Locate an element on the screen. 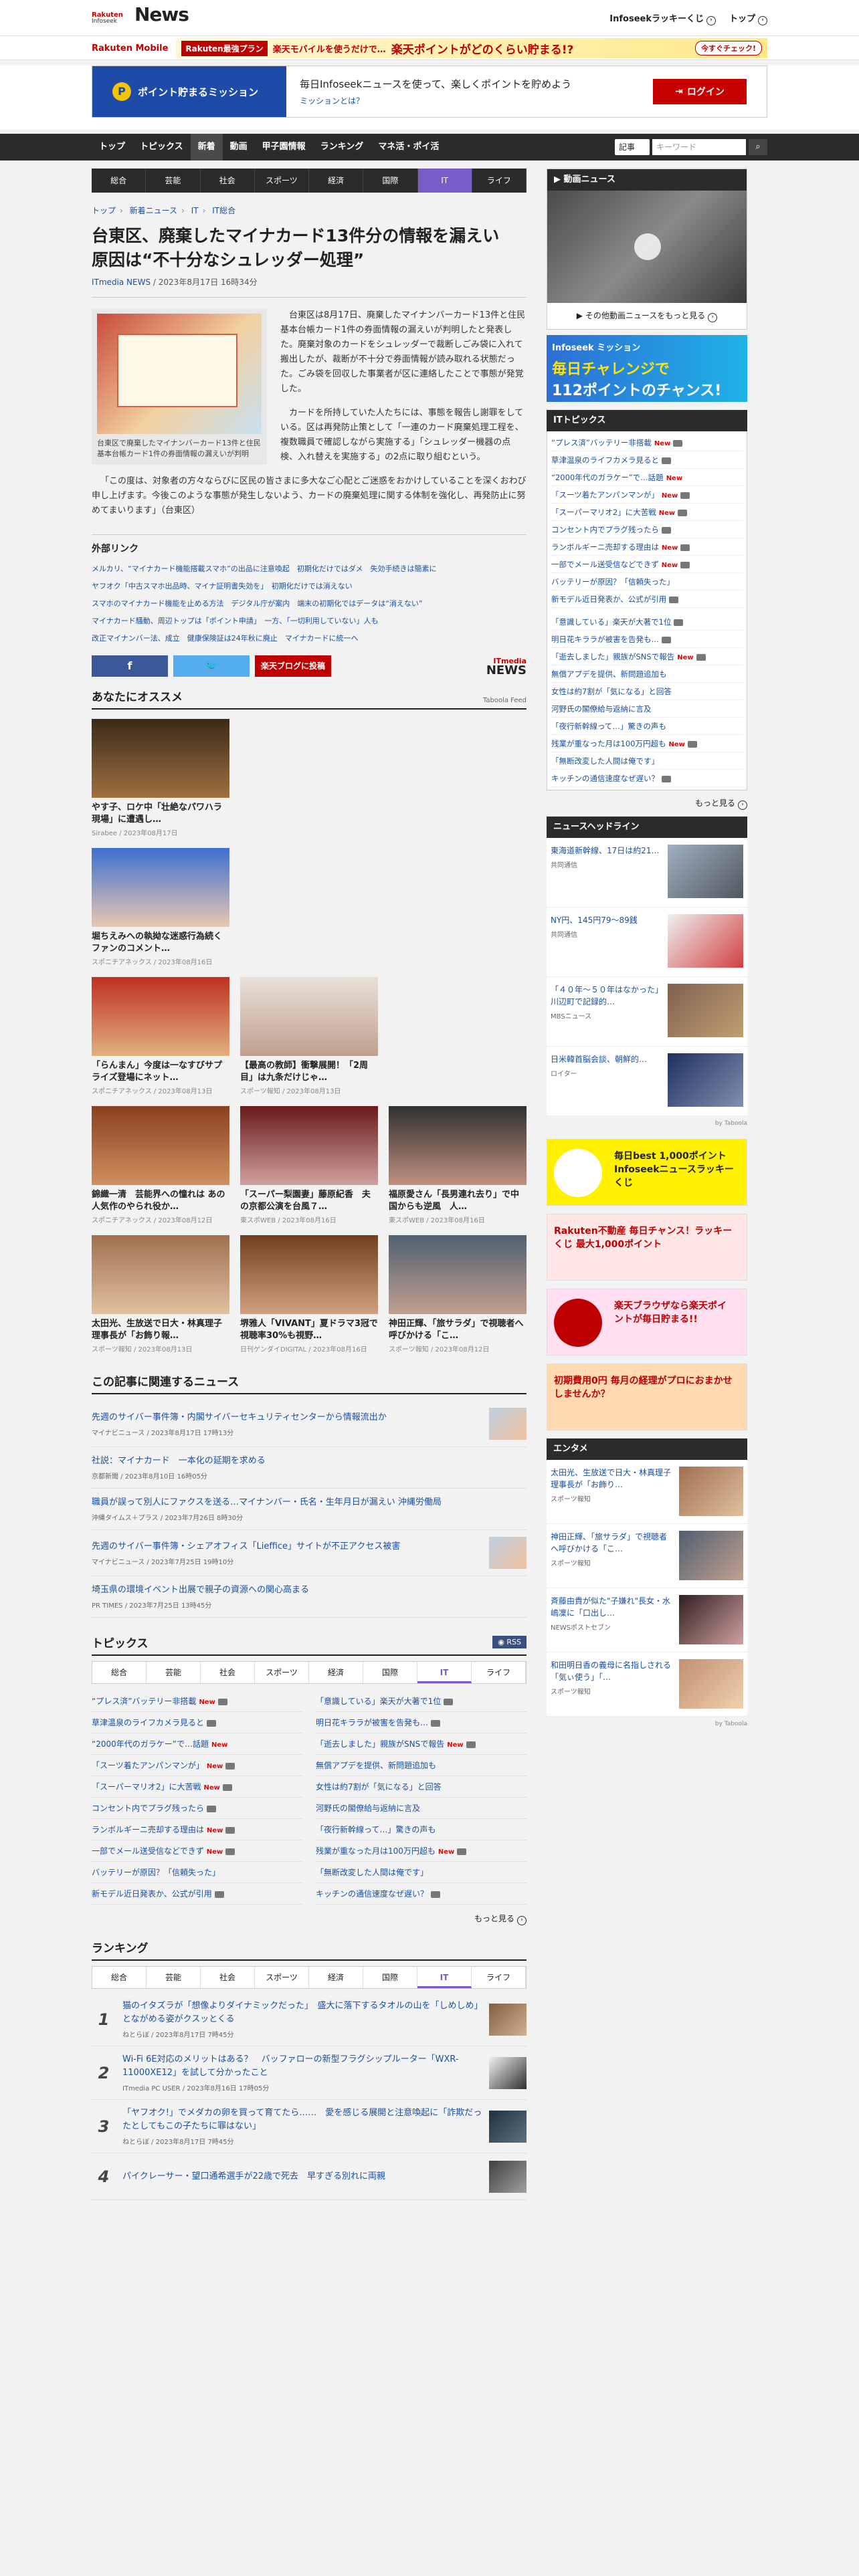 This screenshot has width=859, height=2576. topic-item: 「スーパーマリオ2」に大苦戦 New is located at coordinates (197, 1787).